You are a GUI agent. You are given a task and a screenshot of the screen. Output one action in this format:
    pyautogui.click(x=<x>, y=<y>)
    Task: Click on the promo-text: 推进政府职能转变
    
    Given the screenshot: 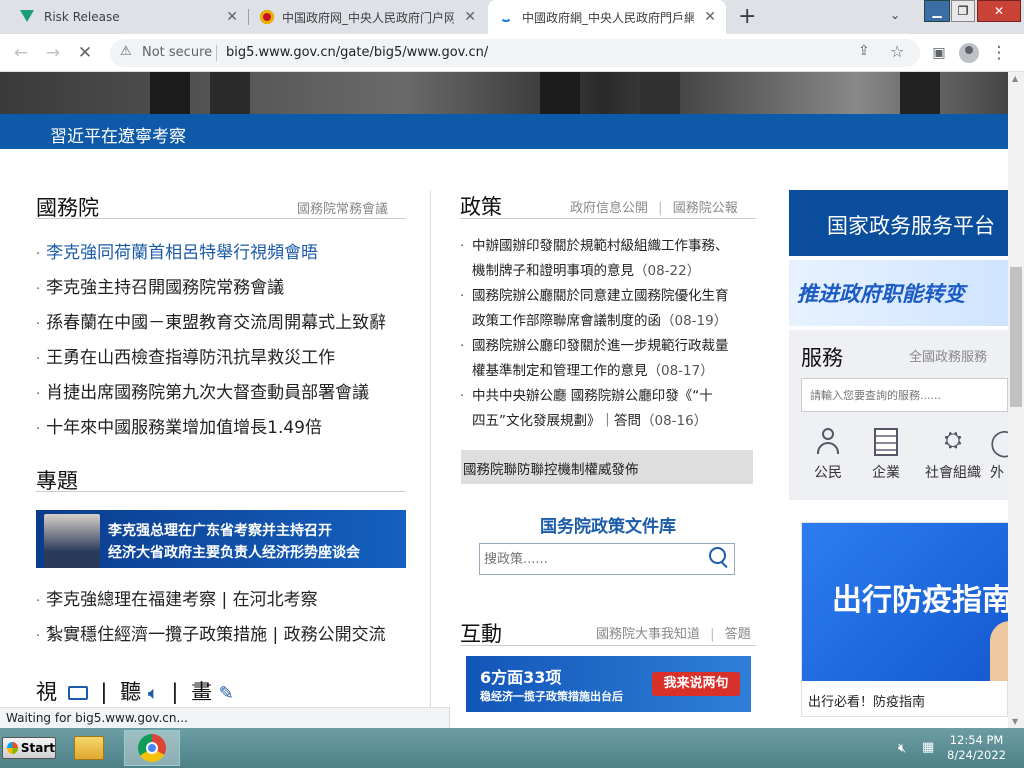 What is the action you would take?
    pyautogui.click(x=881, y=294)
    